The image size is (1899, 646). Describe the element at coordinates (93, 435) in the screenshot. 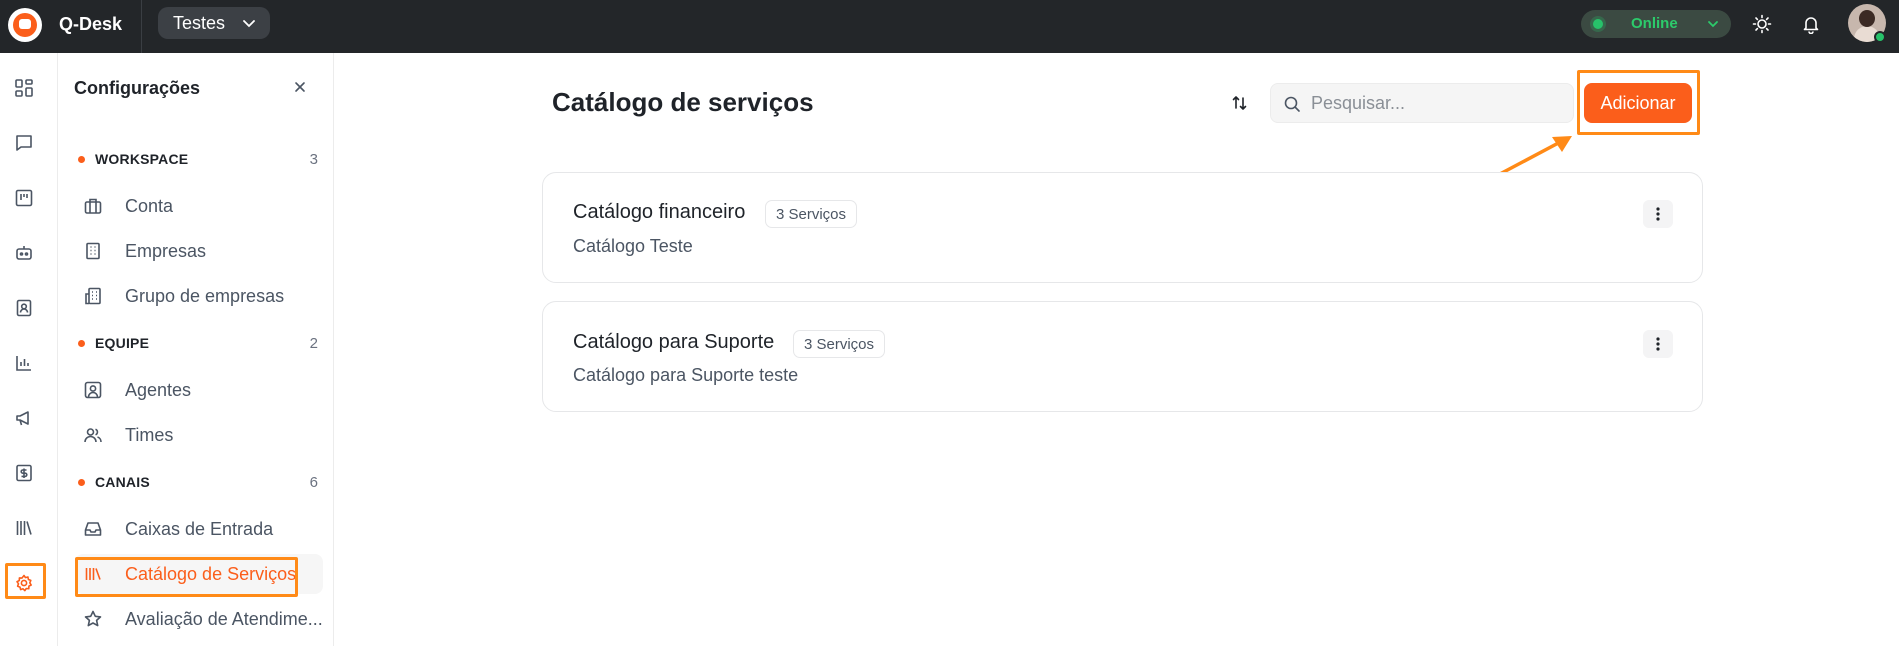

I see `users-icon` at that location.